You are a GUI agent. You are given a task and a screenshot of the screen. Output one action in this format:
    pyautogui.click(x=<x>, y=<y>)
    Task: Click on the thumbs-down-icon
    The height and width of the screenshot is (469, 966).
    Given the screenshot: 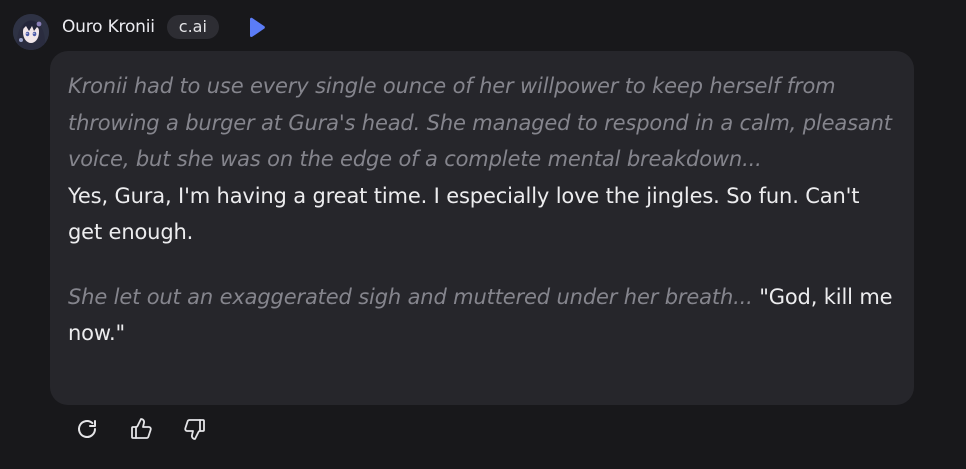 What is the action you would take?
    pyautogui.click(x=194, y=429)
    